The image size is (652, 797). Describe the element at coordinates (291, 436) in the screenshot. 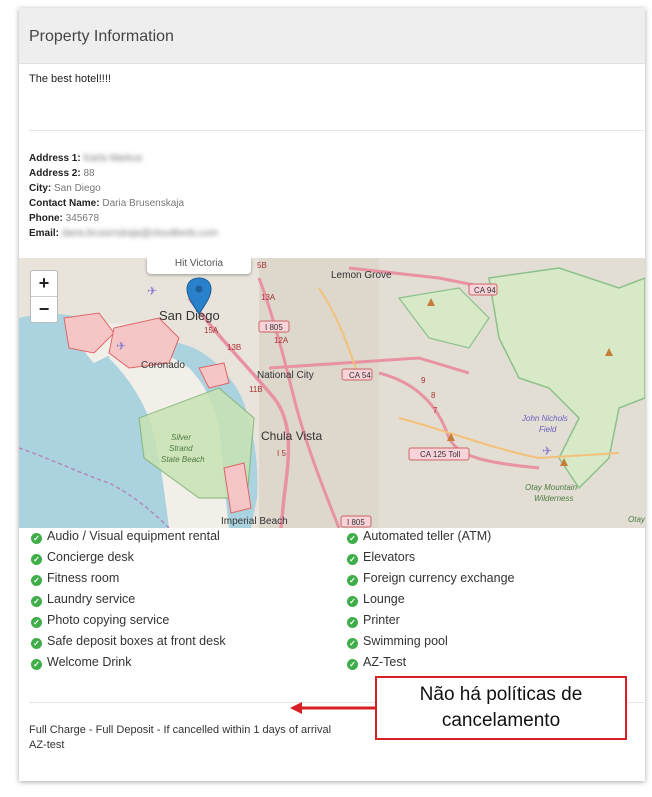

I see `map-label: Chula Vista` at that location.